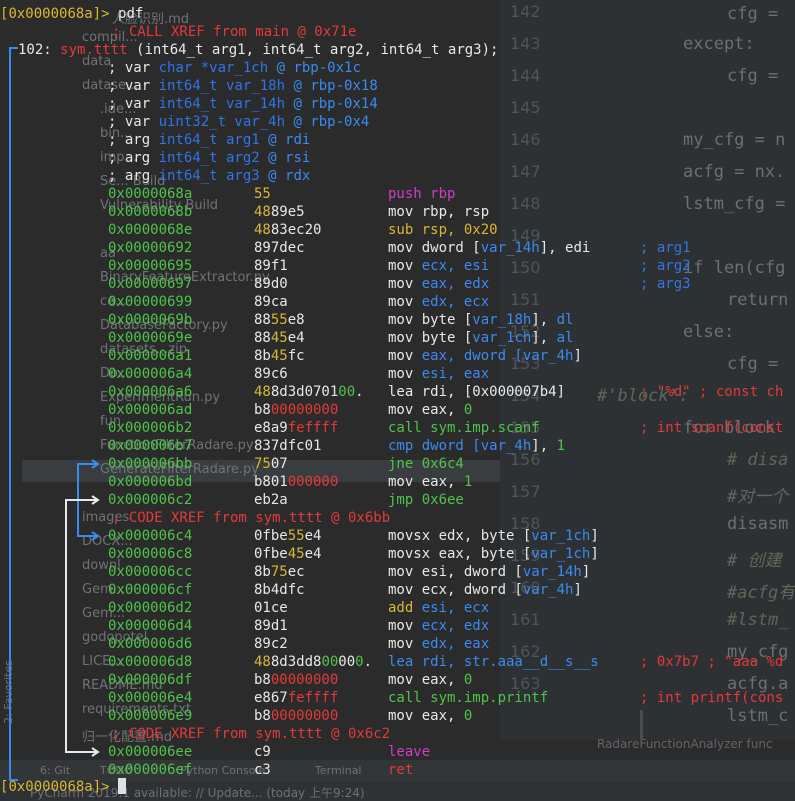  What do you see at coordinates (455, 302) in the screenshot?
I see `operand: edx, ecx` at bounding box center [455, 302].